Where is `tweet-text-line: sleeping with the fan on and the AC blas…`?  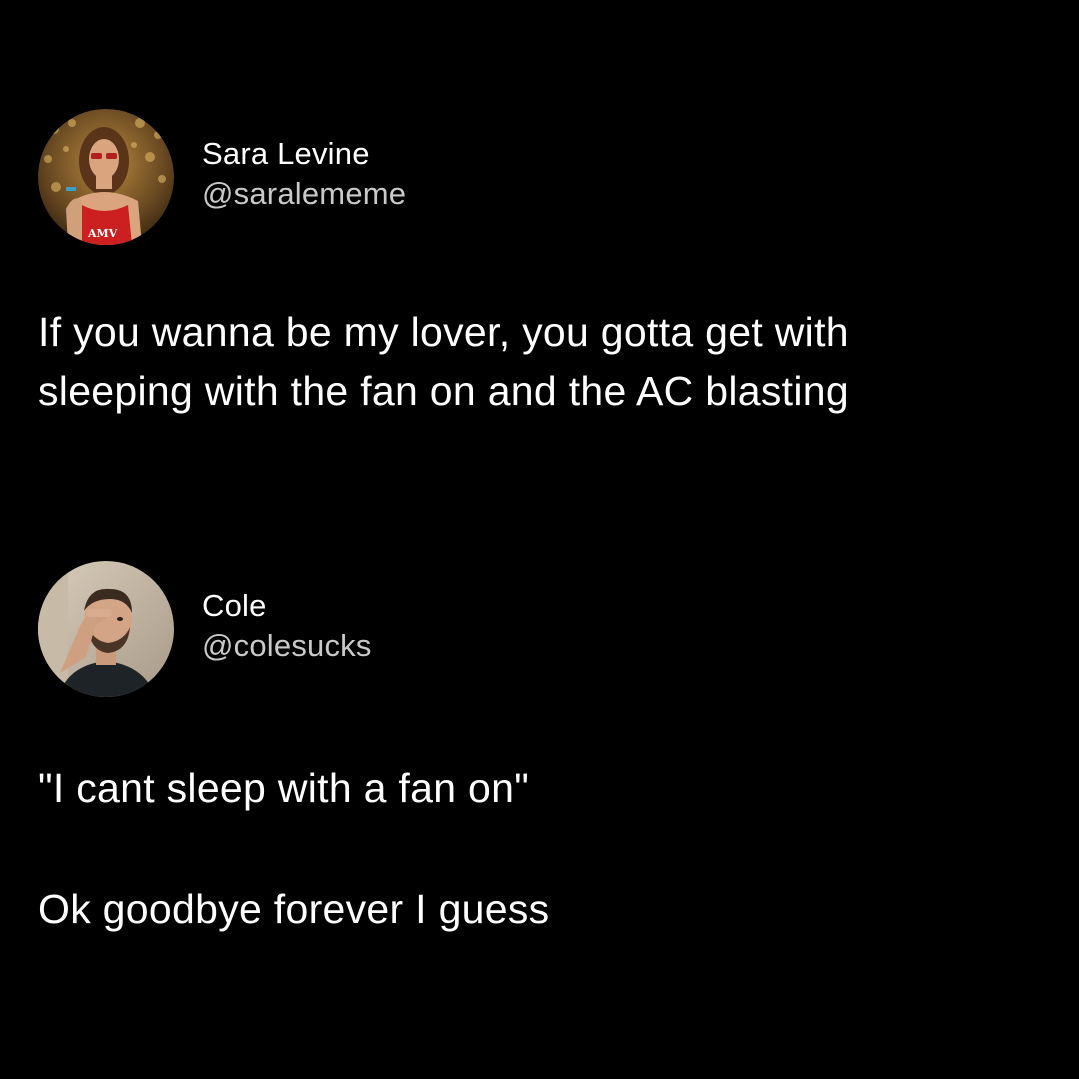 tweet-text-line: sleeping with the fan on and the AC blas… is located at coordinates (443, 391).